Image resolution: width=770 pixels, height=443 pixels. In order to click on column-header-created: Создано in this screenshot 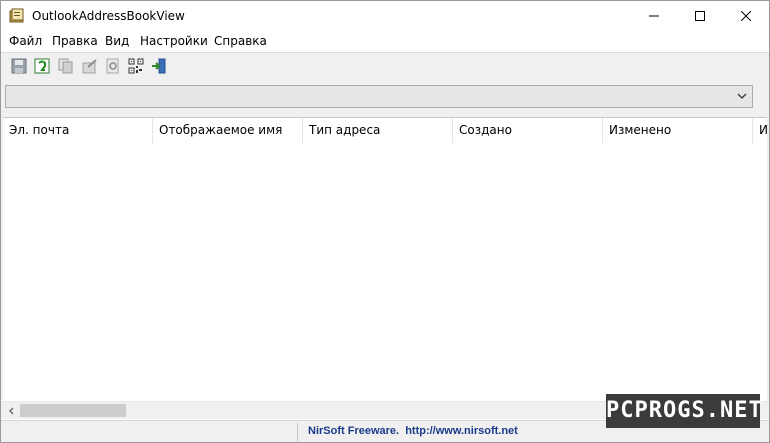, I will do `click(528, 130)`.